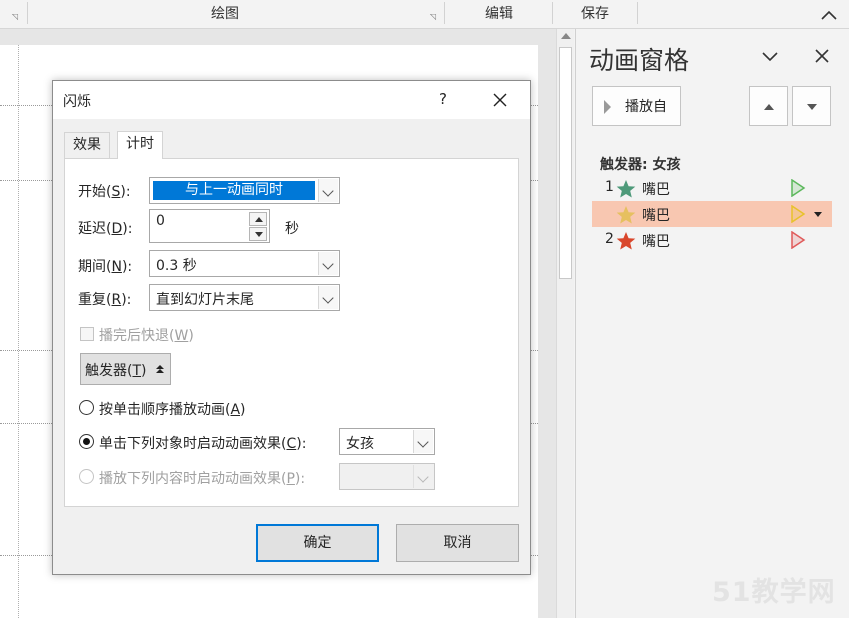 The width and height of the screenshot is (849, 618). What do you see at coordinates (639, 60) in the screenshot?
I see `pane-title: 动画窗格` at bounding box center [639, 60].